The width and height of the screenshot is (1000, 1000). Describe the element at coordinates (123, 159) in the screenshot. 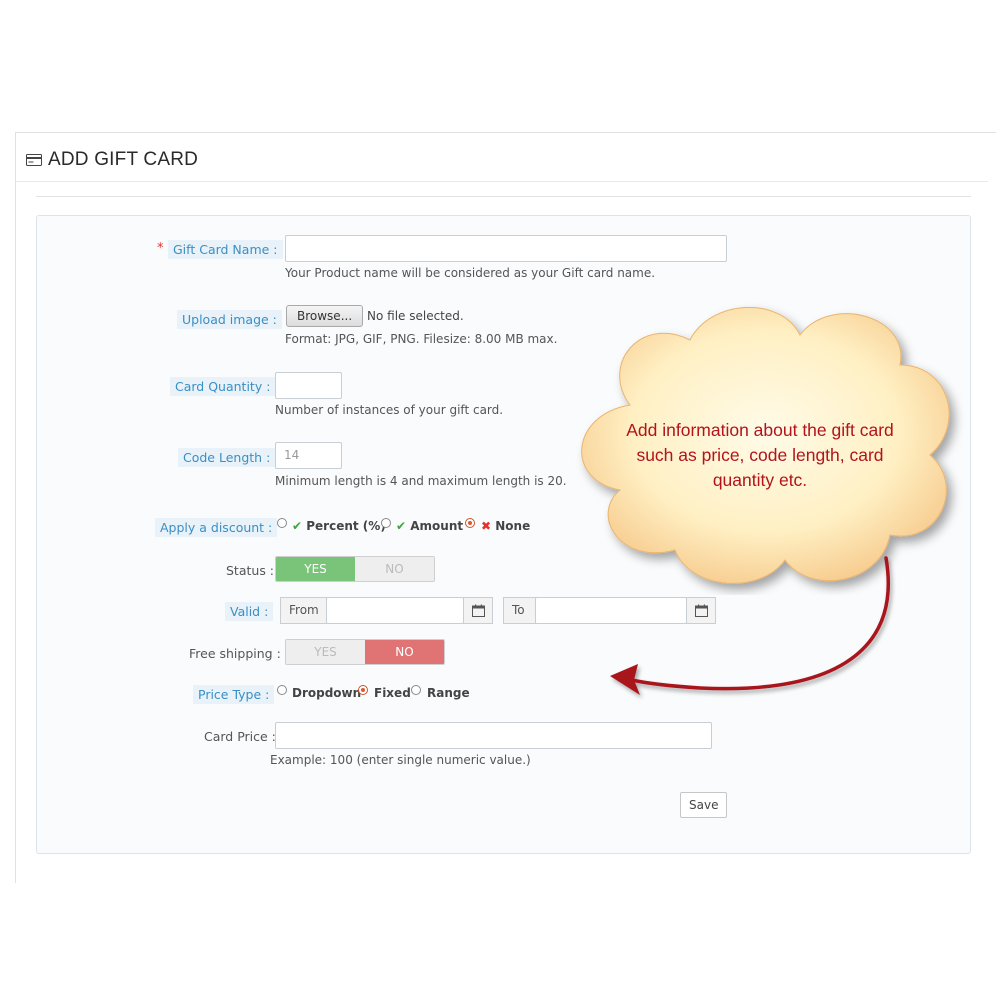

I see `page-title: ADD GIFT CARD` at that location.